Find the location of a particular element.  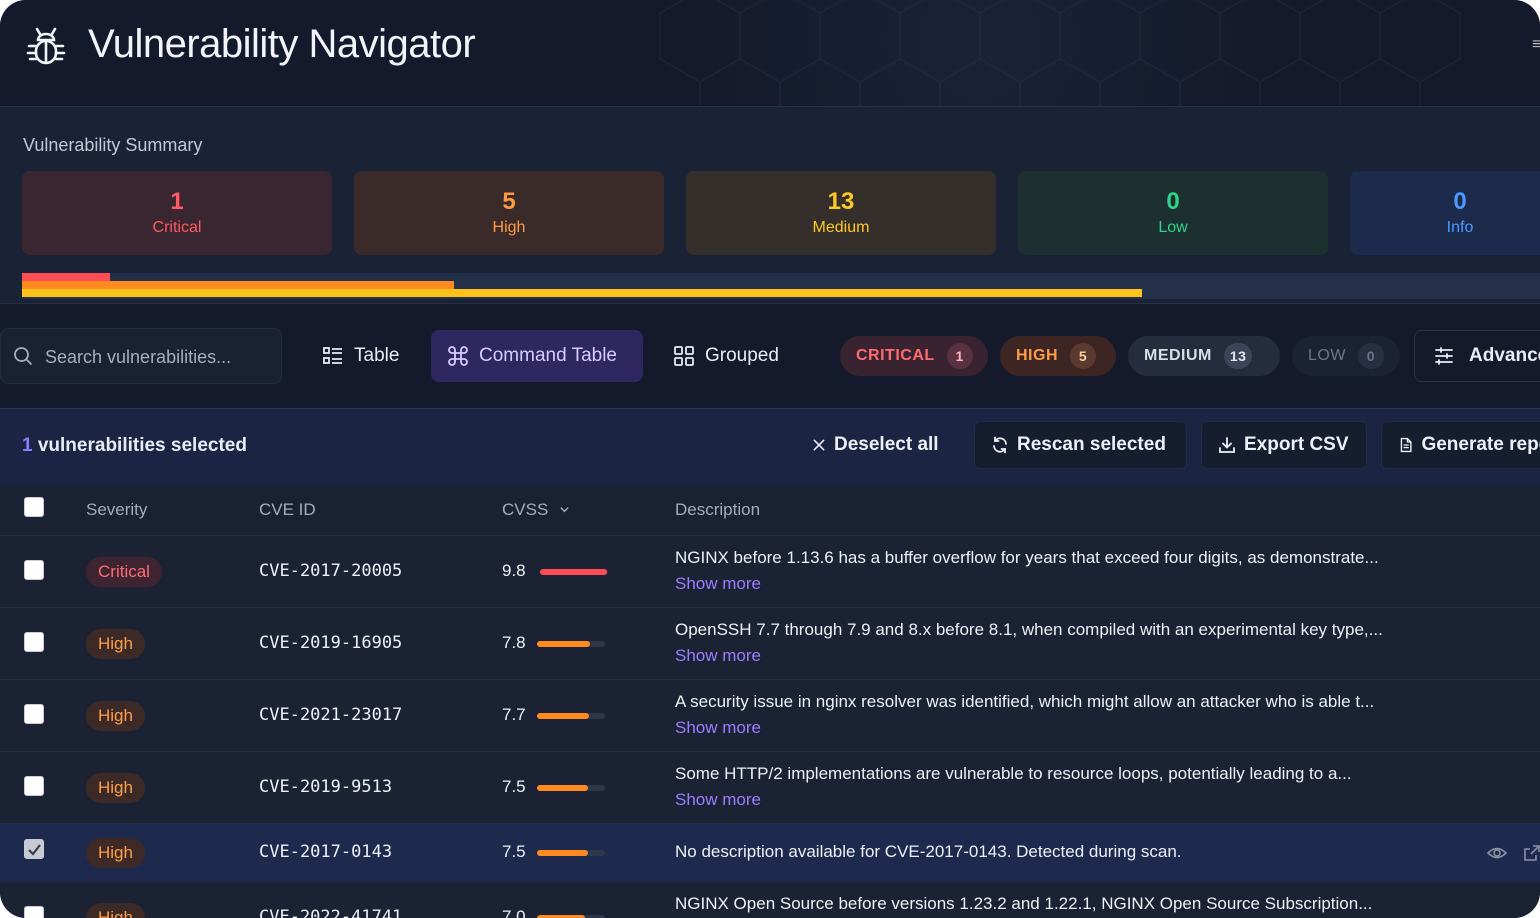

view-command-table-label: Command Table is located at coordinates (548, 355).